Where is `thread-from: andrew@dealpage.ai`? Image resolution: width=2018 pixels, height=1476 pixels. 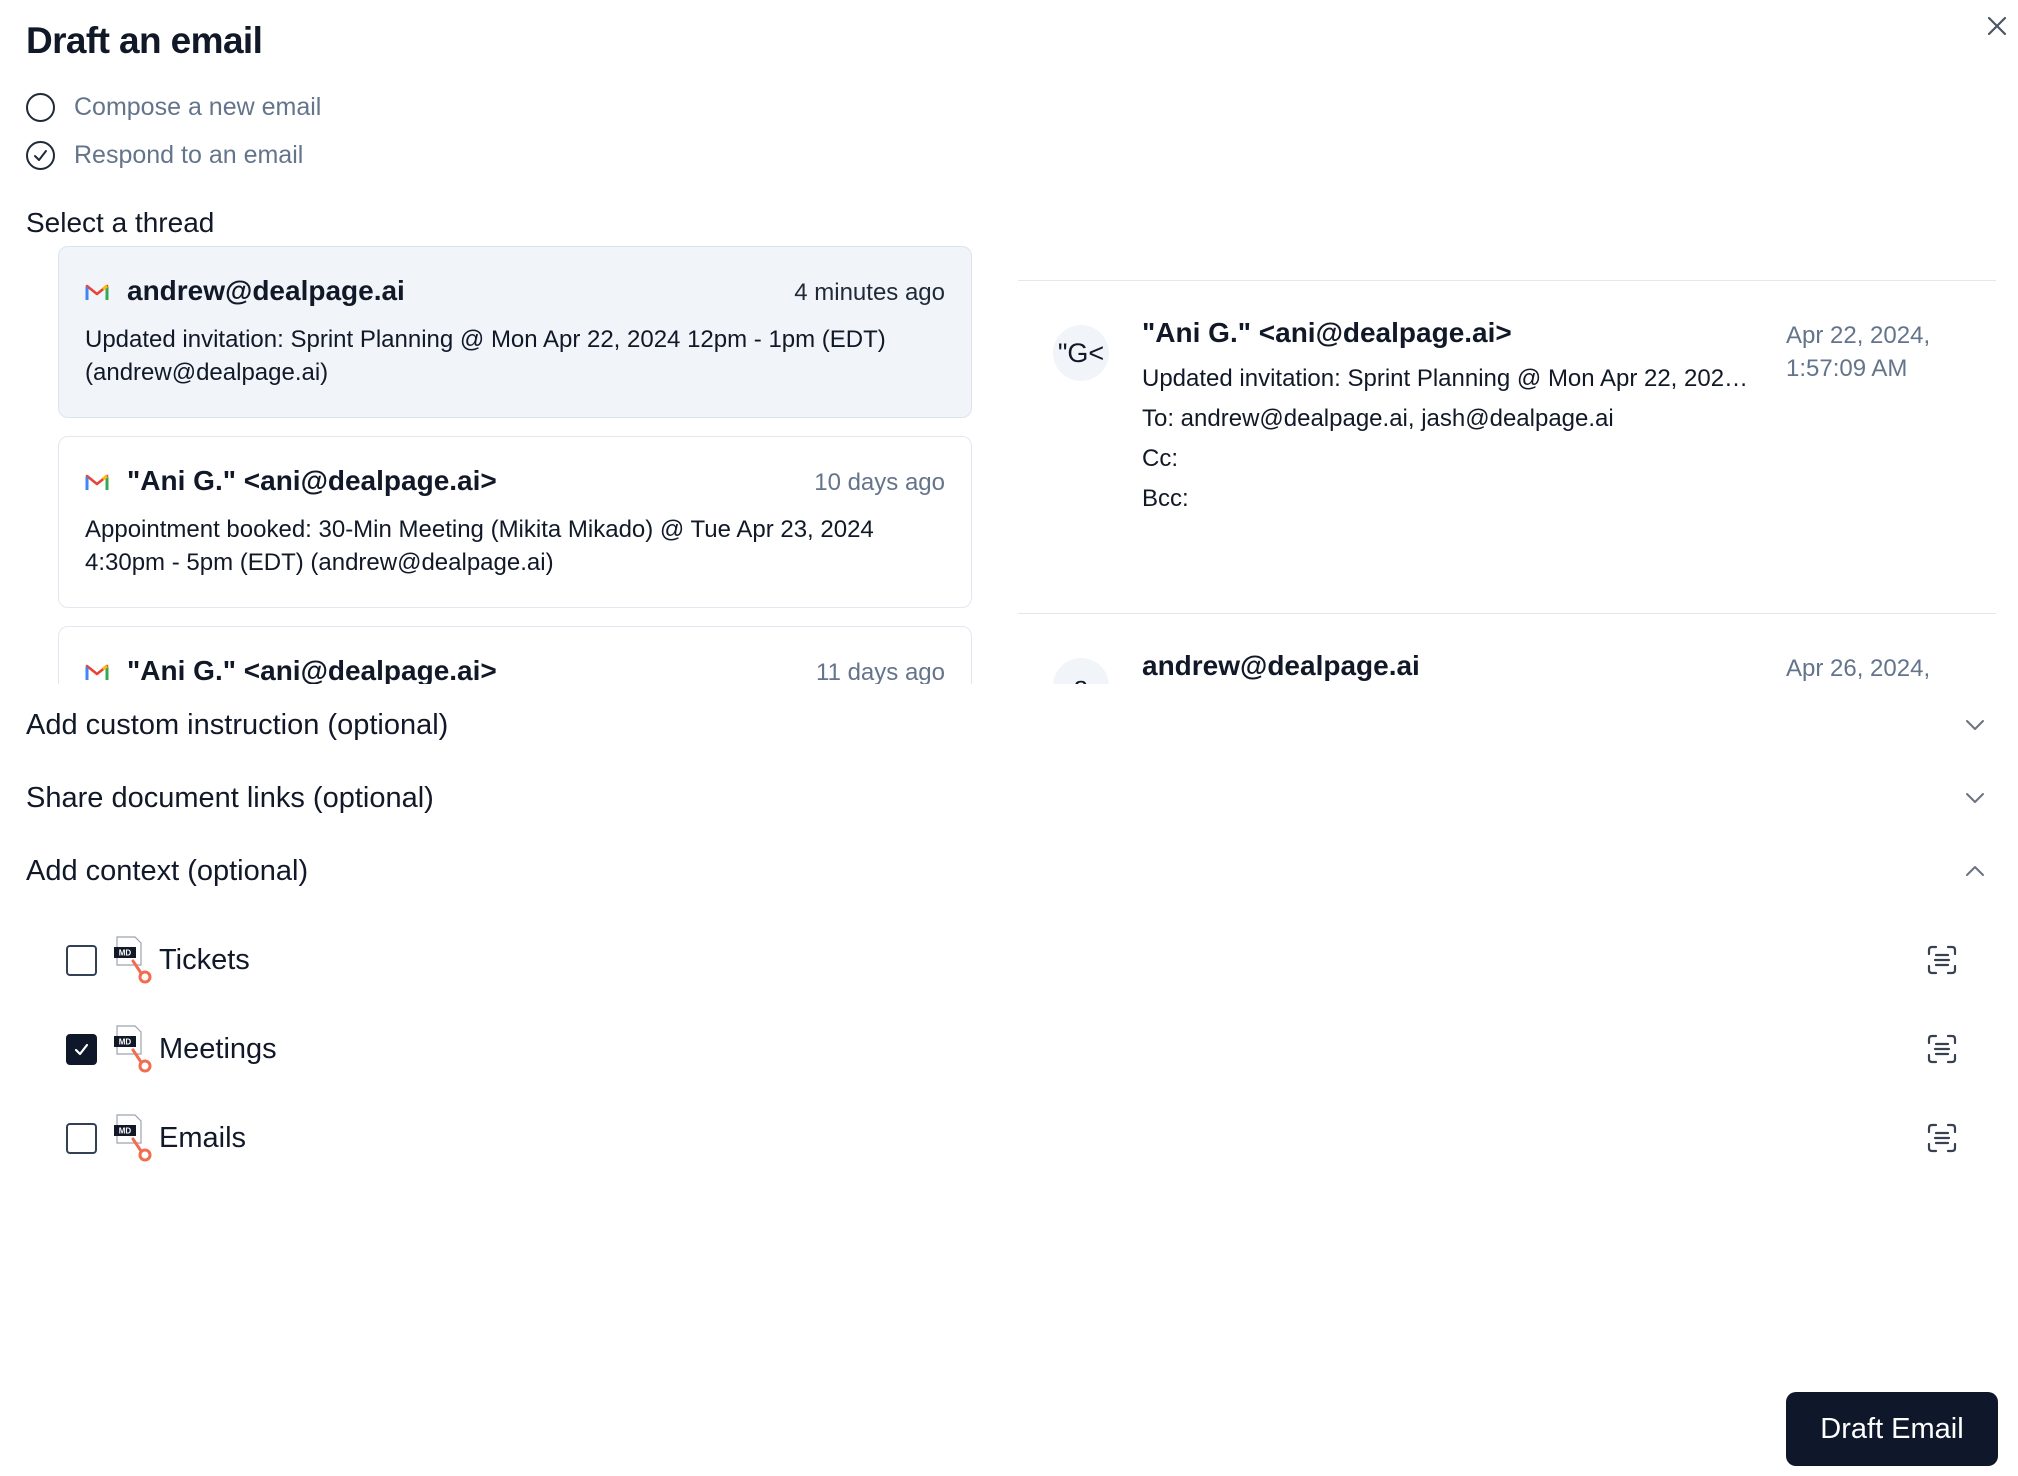
thread-from: andrew@dealpage.ai is located at coordinates (266, 290).